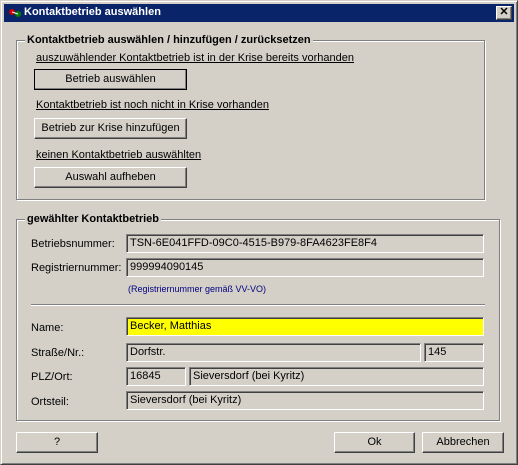  Describe the element at coordinates (336, 376) in the screenshot. I see `ort-field: Sieversdorf (bei Kyritz)` at that location.